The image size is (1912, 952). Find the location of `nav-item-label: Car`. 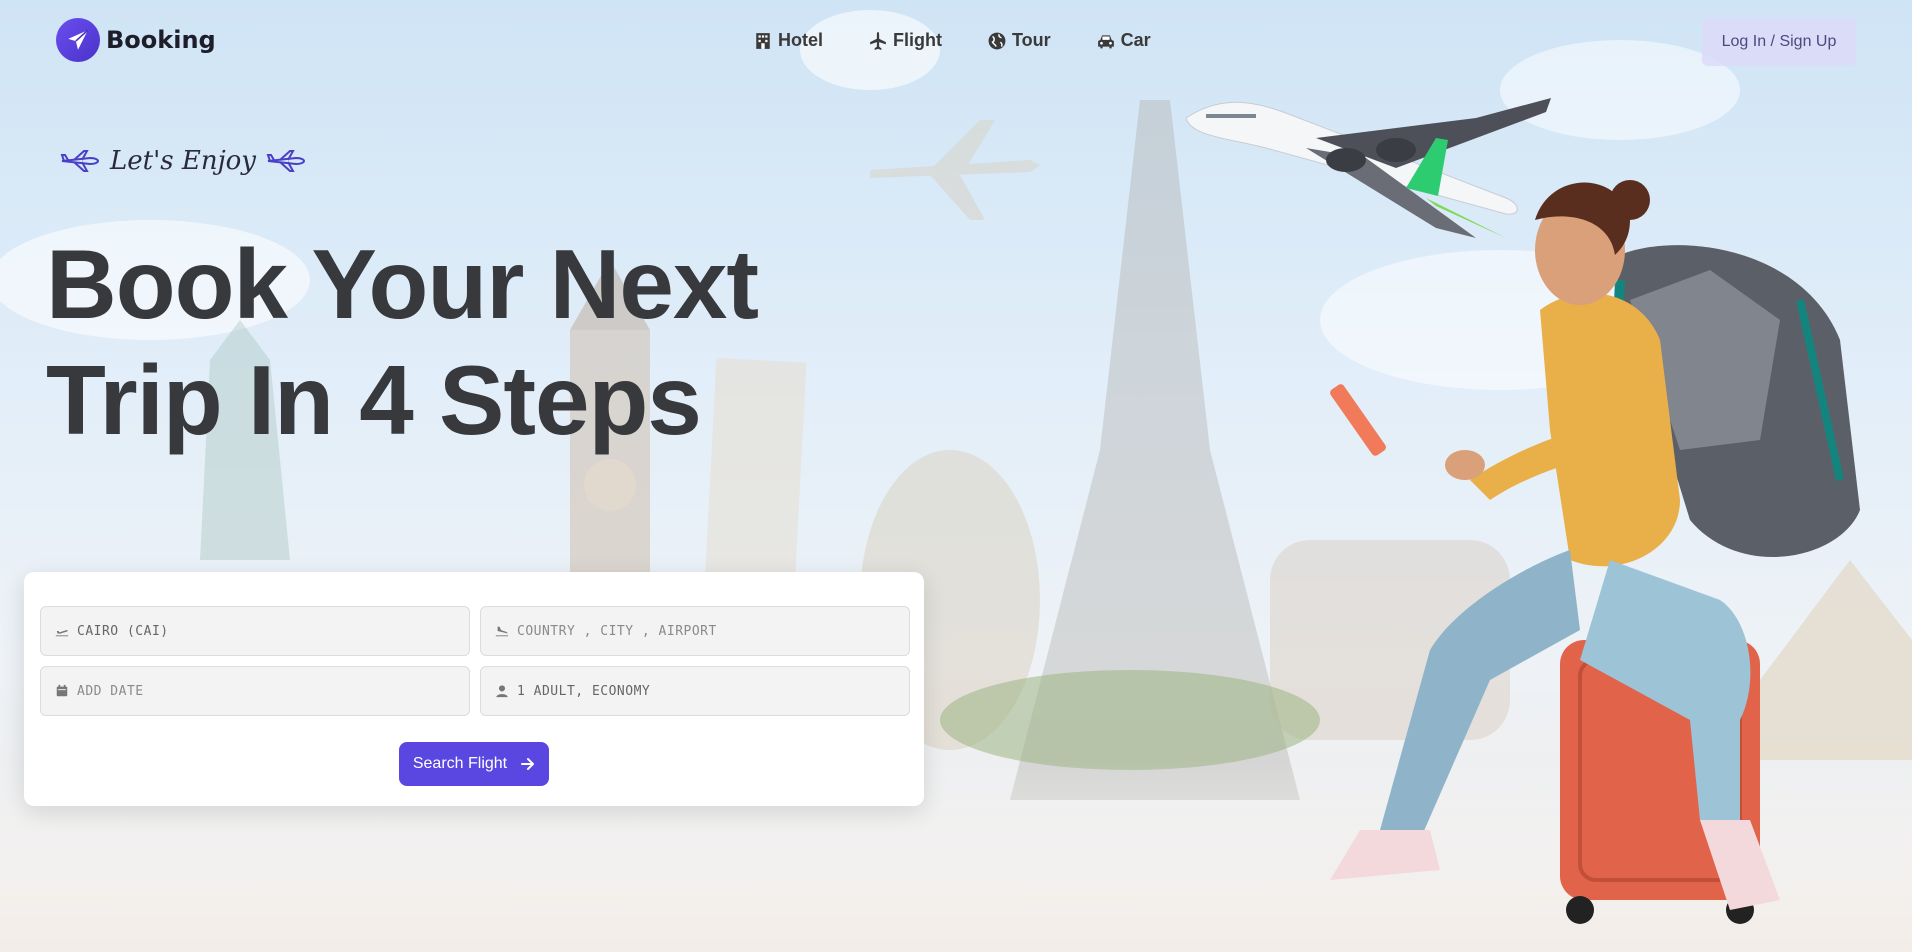

nav-item-label: Car is located at coordinates (1135, 40).